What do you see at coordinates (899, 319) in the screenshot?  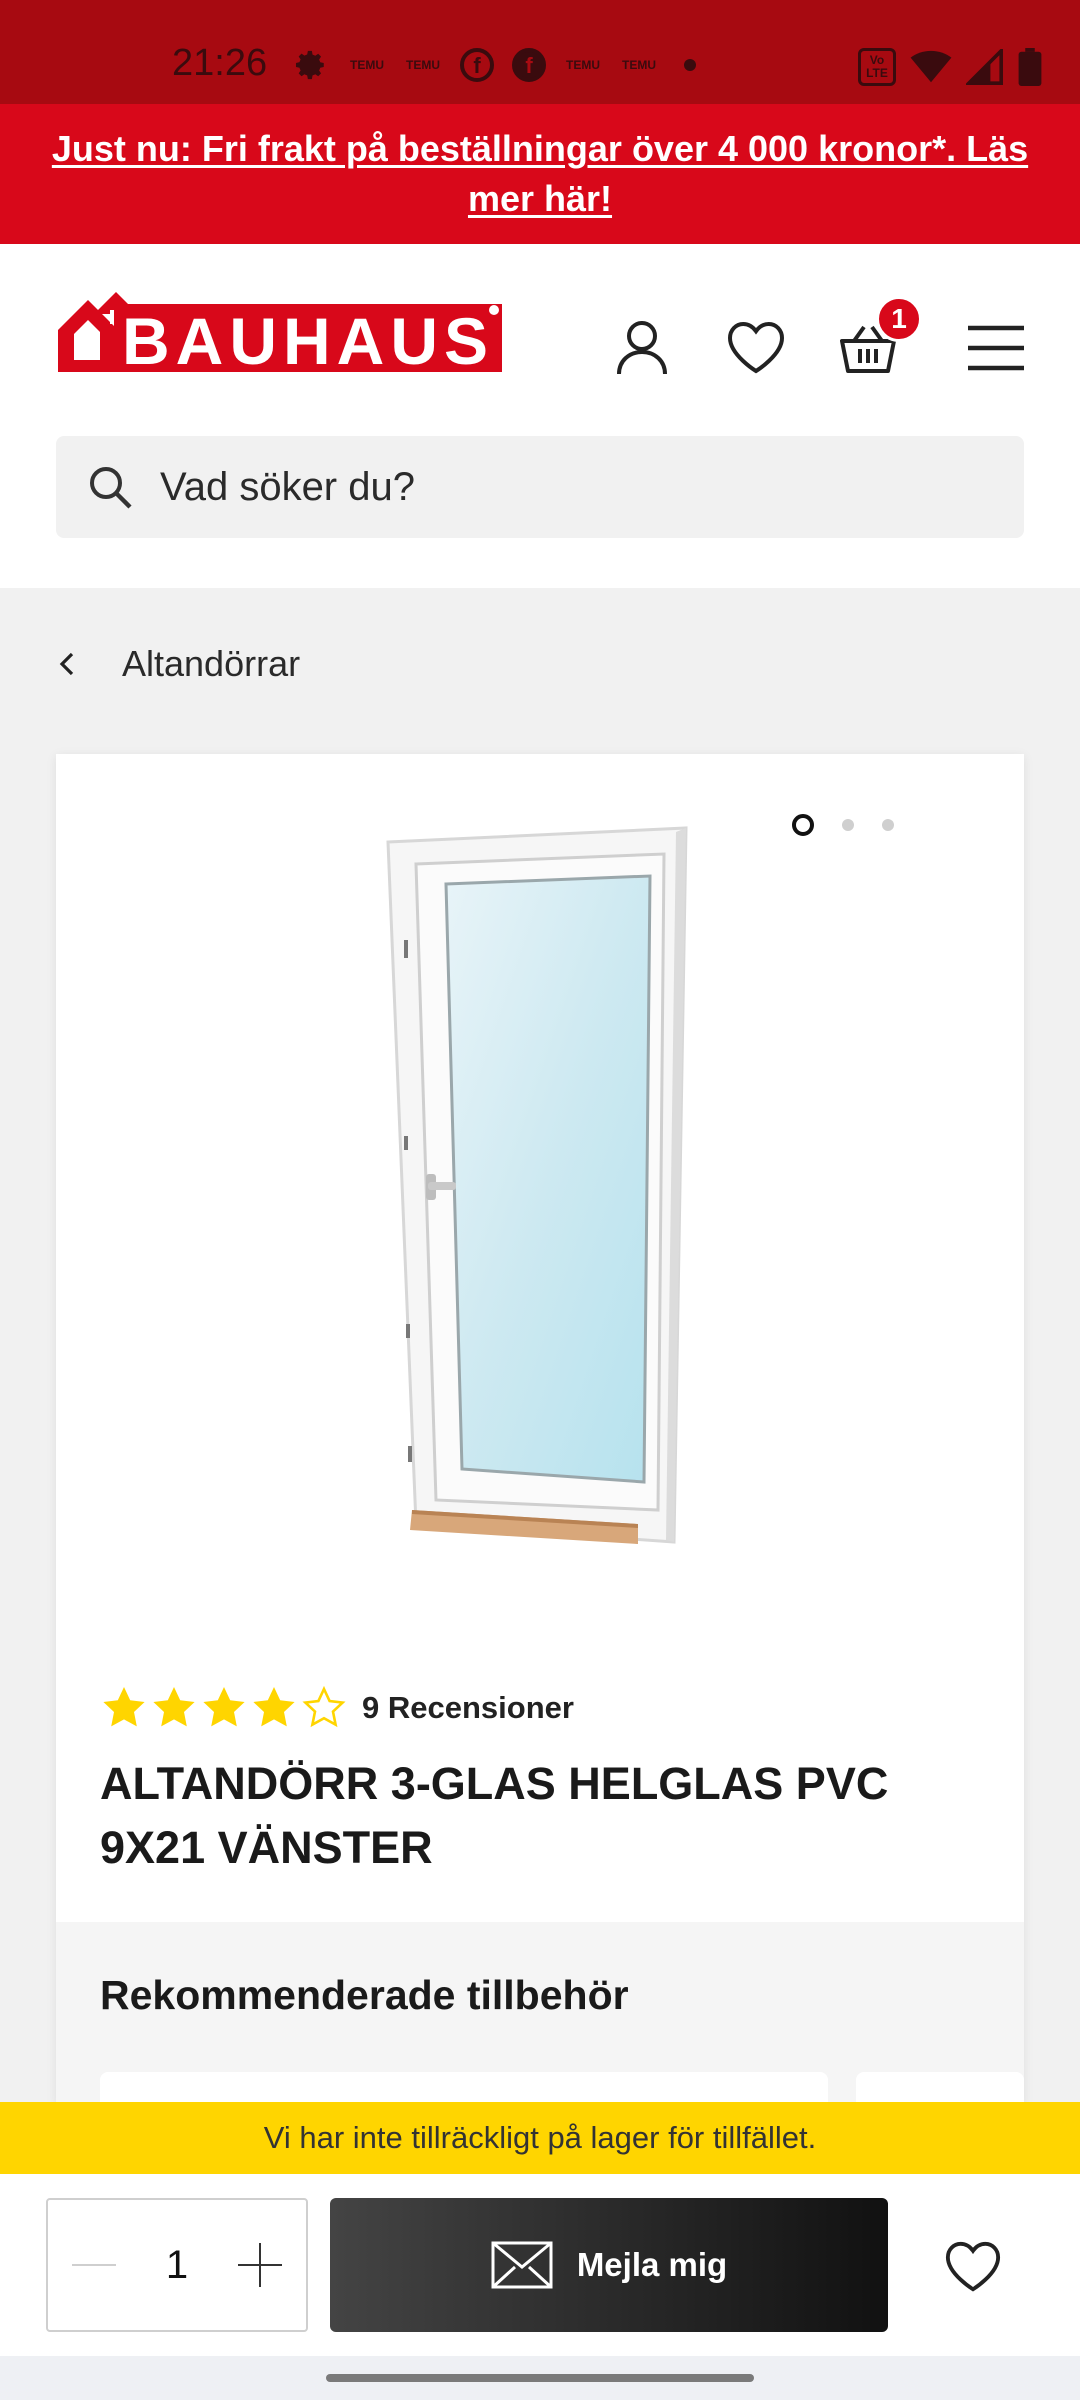 I see `cart-count-badge: 1` at bounding box center [899, 319].